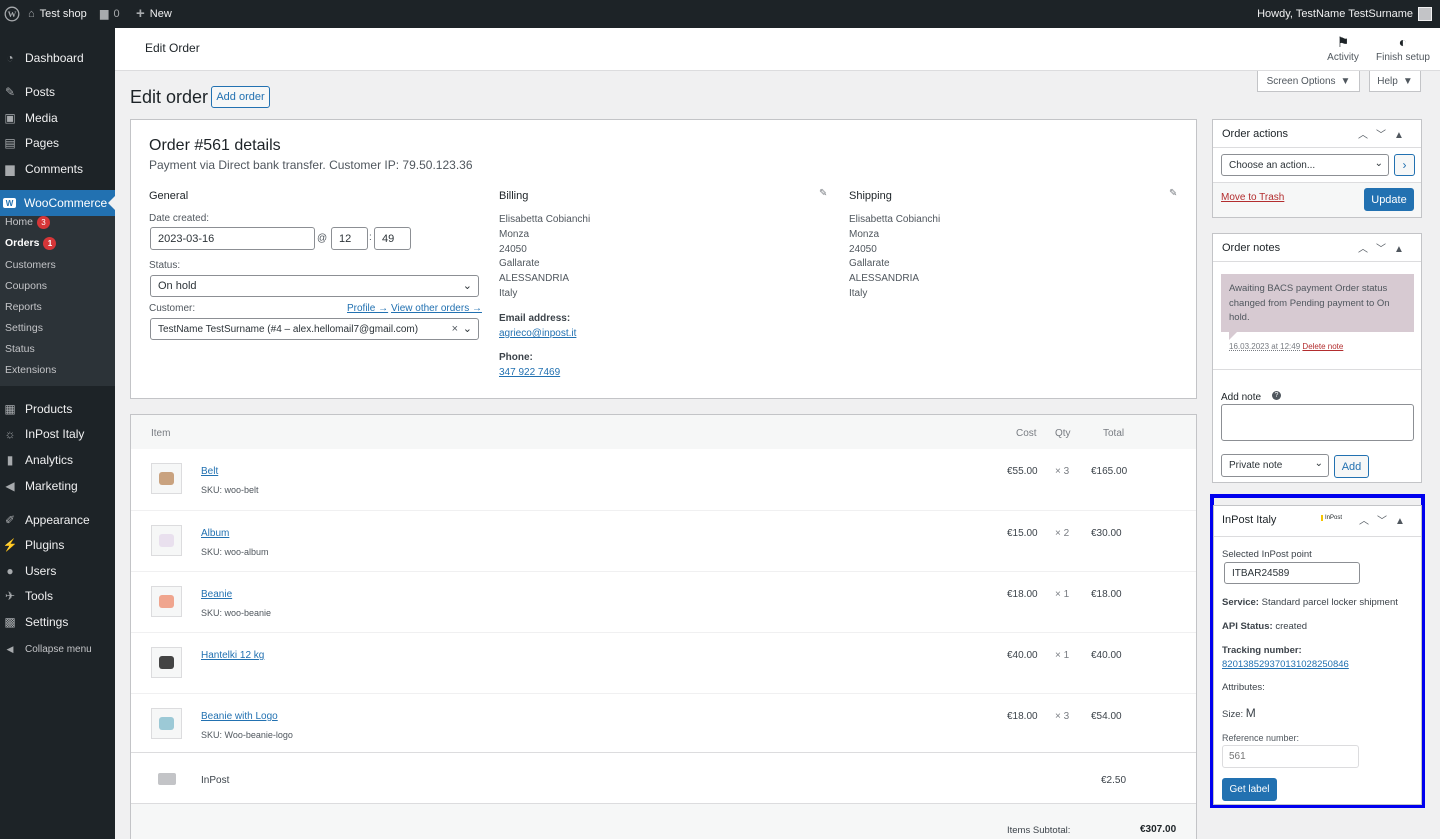 This screenshot has height=839, width=1440. I want to click on order-action-select: Choose an action... ⌄, so click(1305, 165).